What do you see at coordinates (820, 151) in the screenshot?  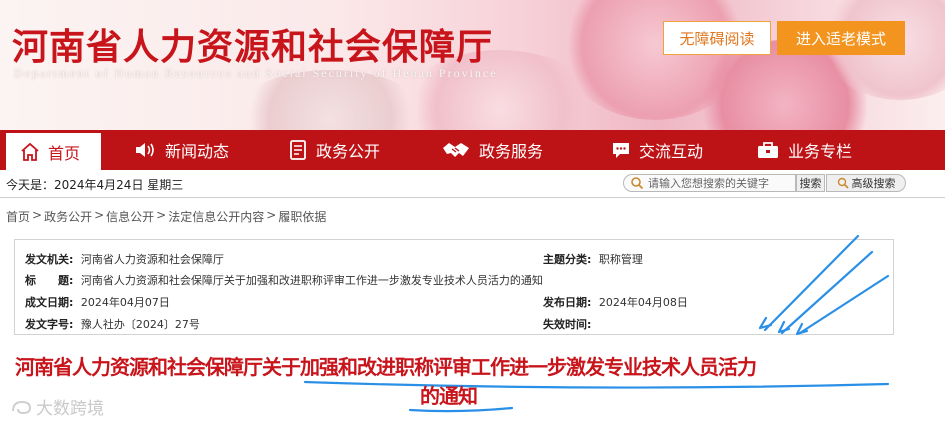 I see `nav-item-label: 业务专栏` at bounding box center [820, 151].